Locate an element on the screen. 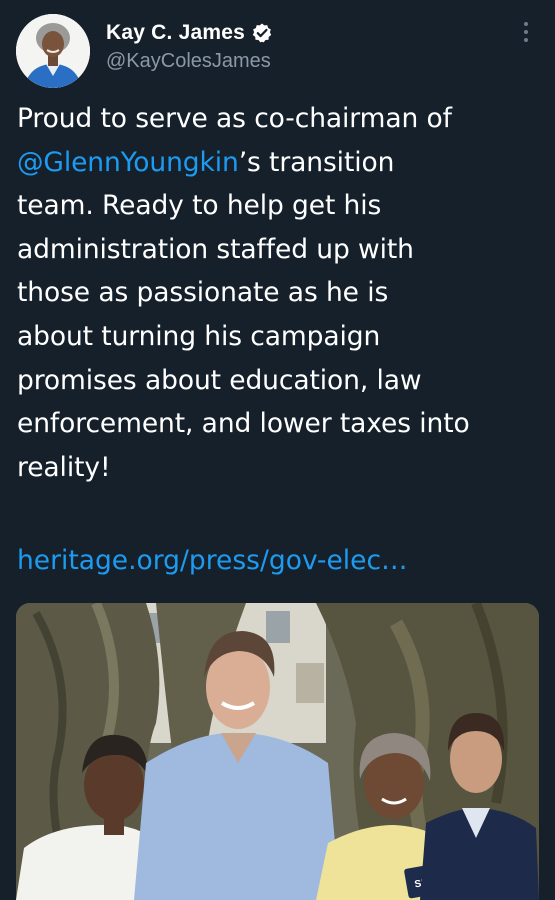 This screenshot has width=555, height=900. tweet-text-line: enforcement, and lower taxes into is located at coordinates (282, 424).